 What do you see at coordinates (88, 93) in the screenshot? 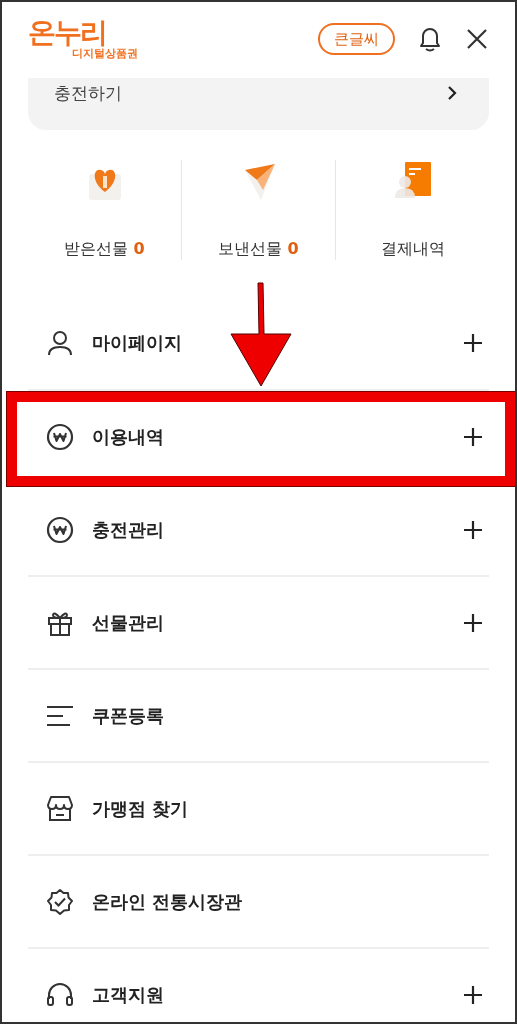
I see `charge-label: 충전하기` at bounding box center [88, 93].